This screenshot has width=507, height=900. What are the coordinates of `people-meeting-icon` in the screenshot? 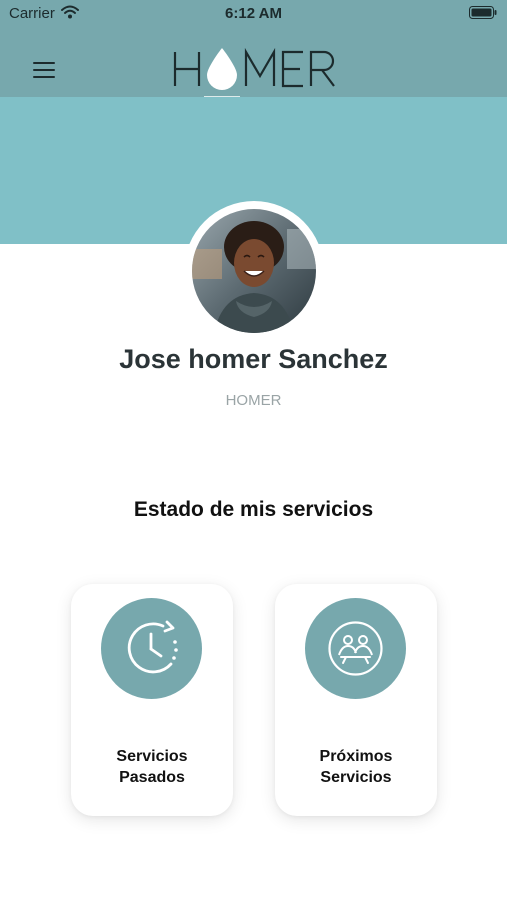 It's located at (355, 648).